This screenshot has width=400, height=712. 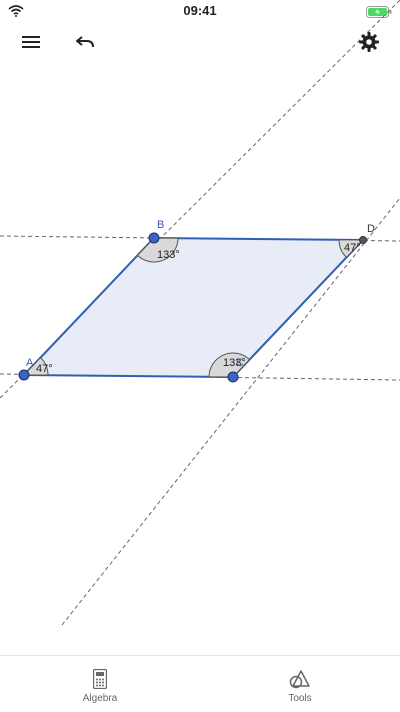 What do you see at coordinates (44, 369) in the screenshot?
I see `angle-label-a: 47°` at bounding box center [44, 369].